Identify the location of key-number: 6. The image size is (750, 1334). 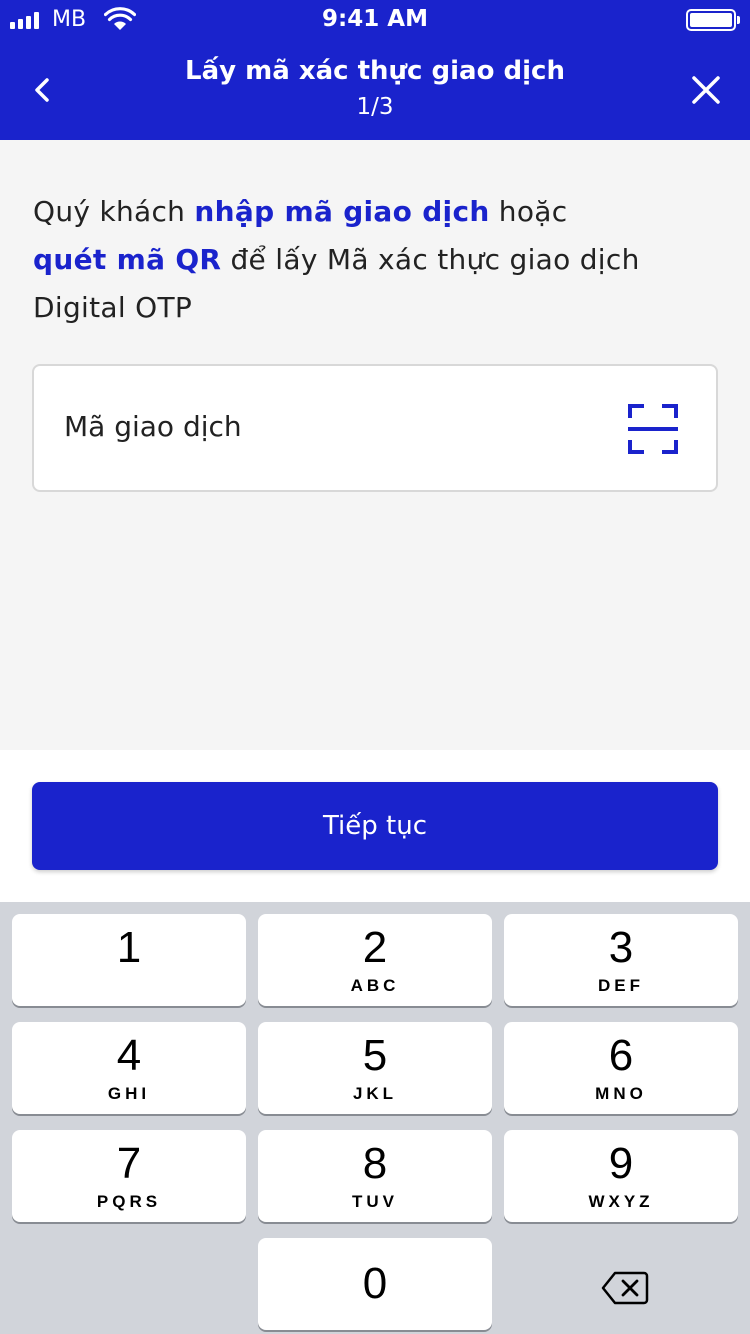
(621, 1055).